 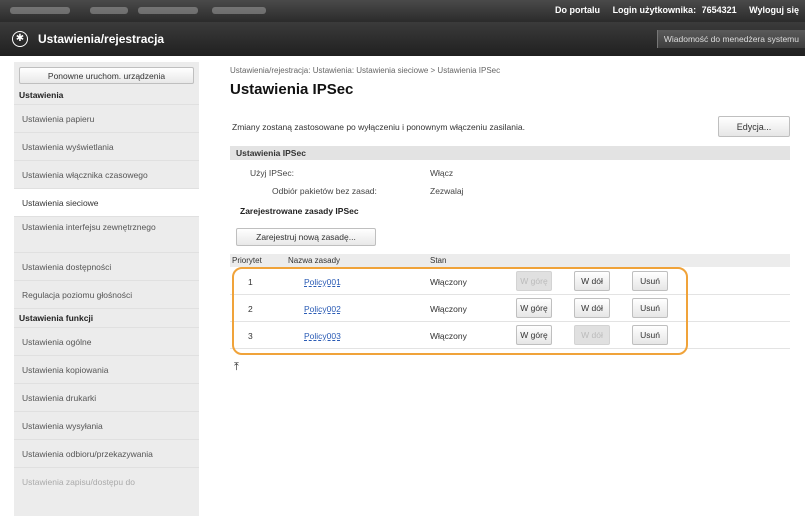 What do you see at coordinates (106, 174) in the screenshot?
I see `sidebar-item-timer: Ustawienia włącznika czasowego` at bounding box center [106, 174].